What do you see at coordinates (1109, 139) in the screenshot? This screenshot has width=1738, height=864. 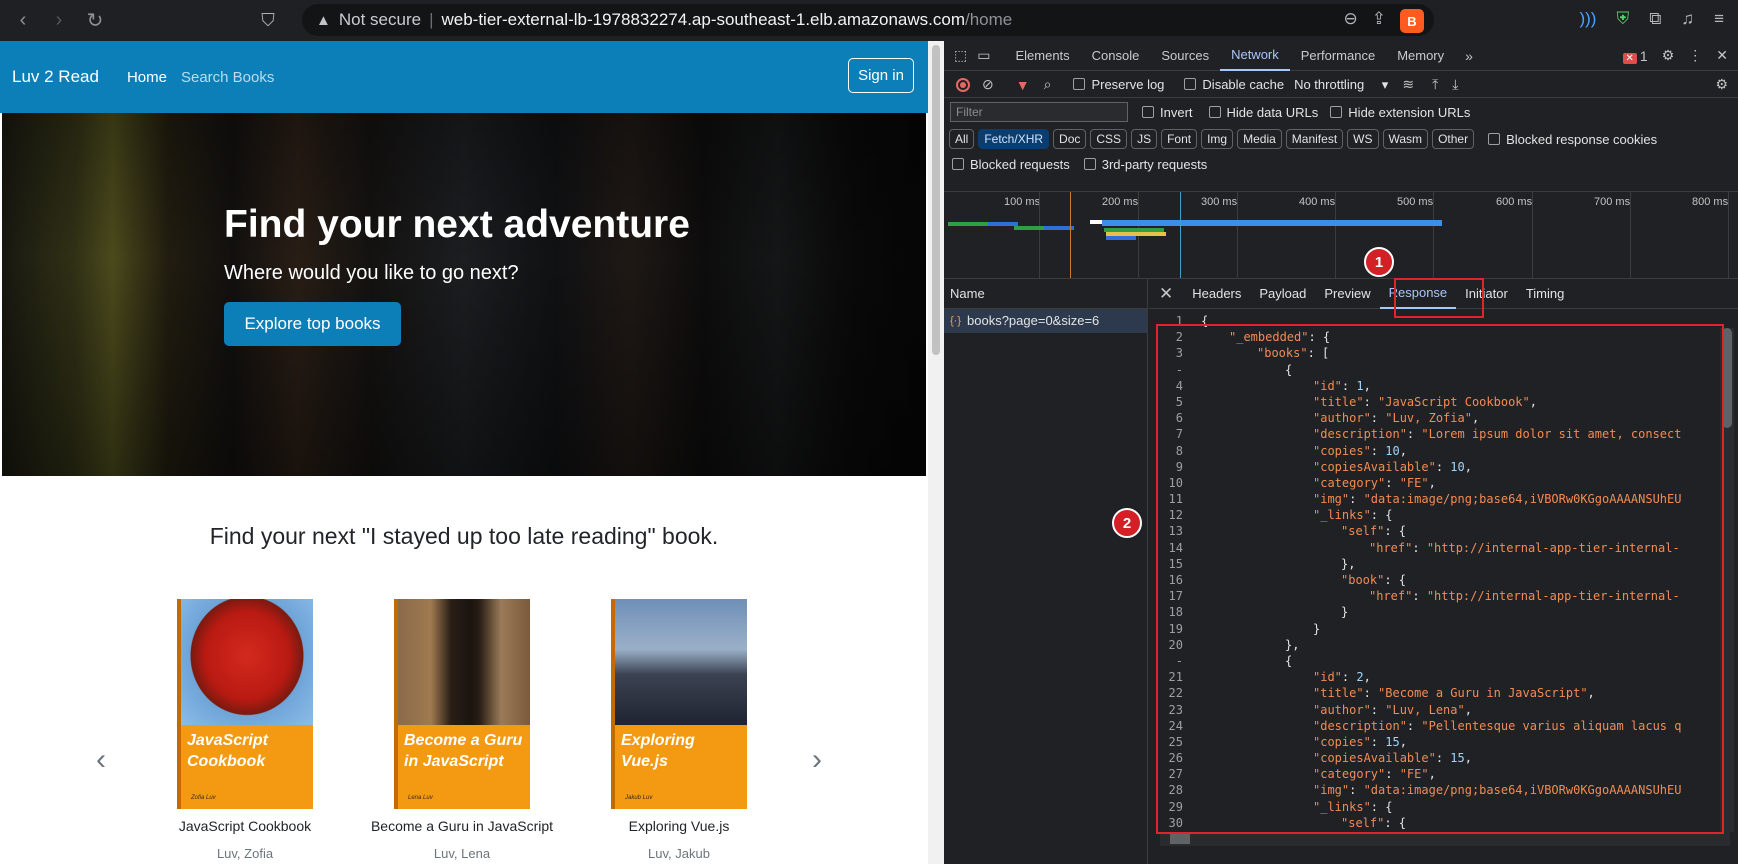 I see `filter-chip-css: CSS` at bounding box center [1109, 139].